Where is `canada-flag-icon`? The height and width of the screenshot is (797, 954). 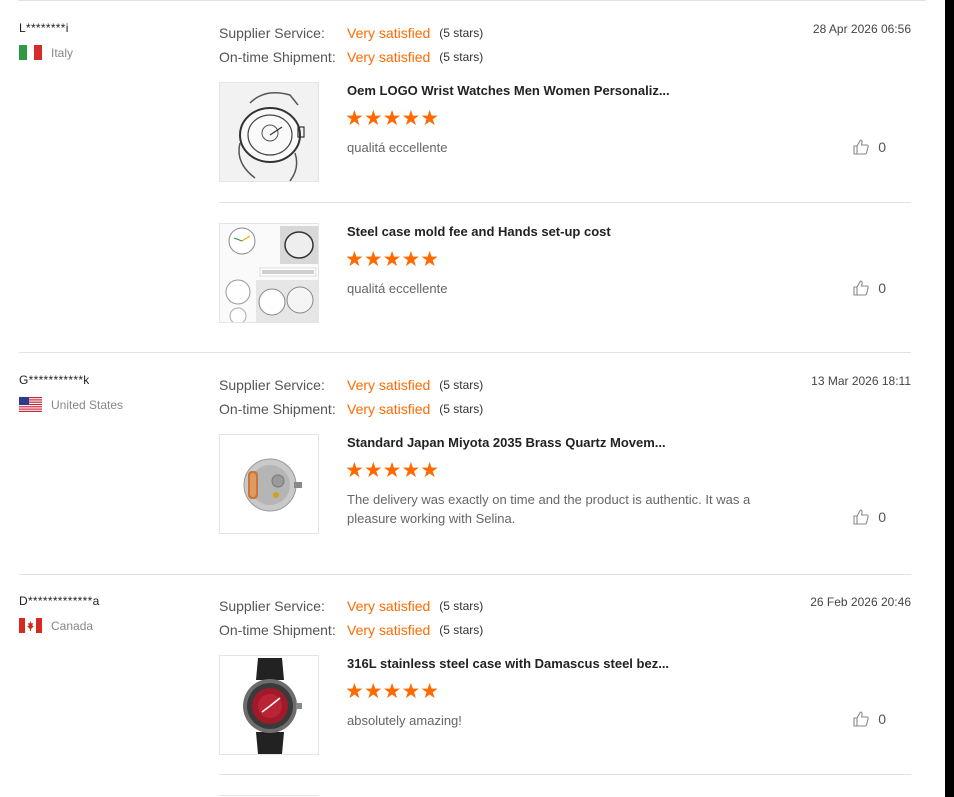 canada-flag-icon is located at coordinates (30, 625).